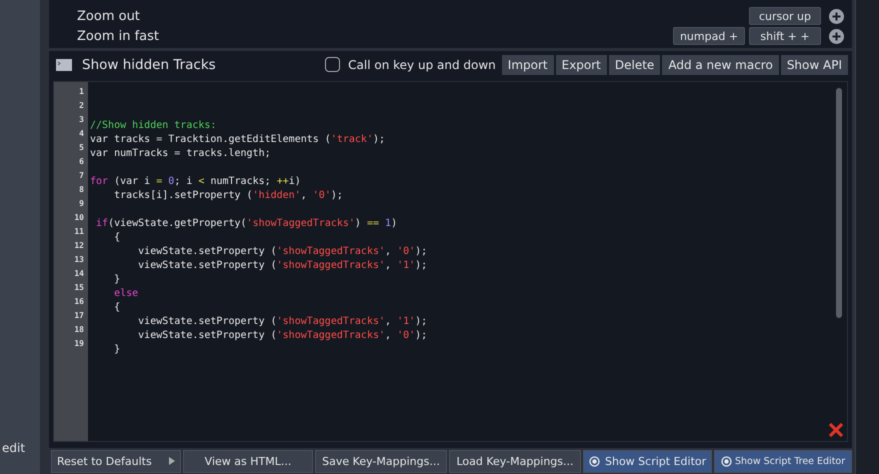 This screenshot has width=879, height=474. What do you see at coordinates (422, 65) in the screenshot?
I see `checkbox-label: Call on key up and down` at bounding box center [422, 65].